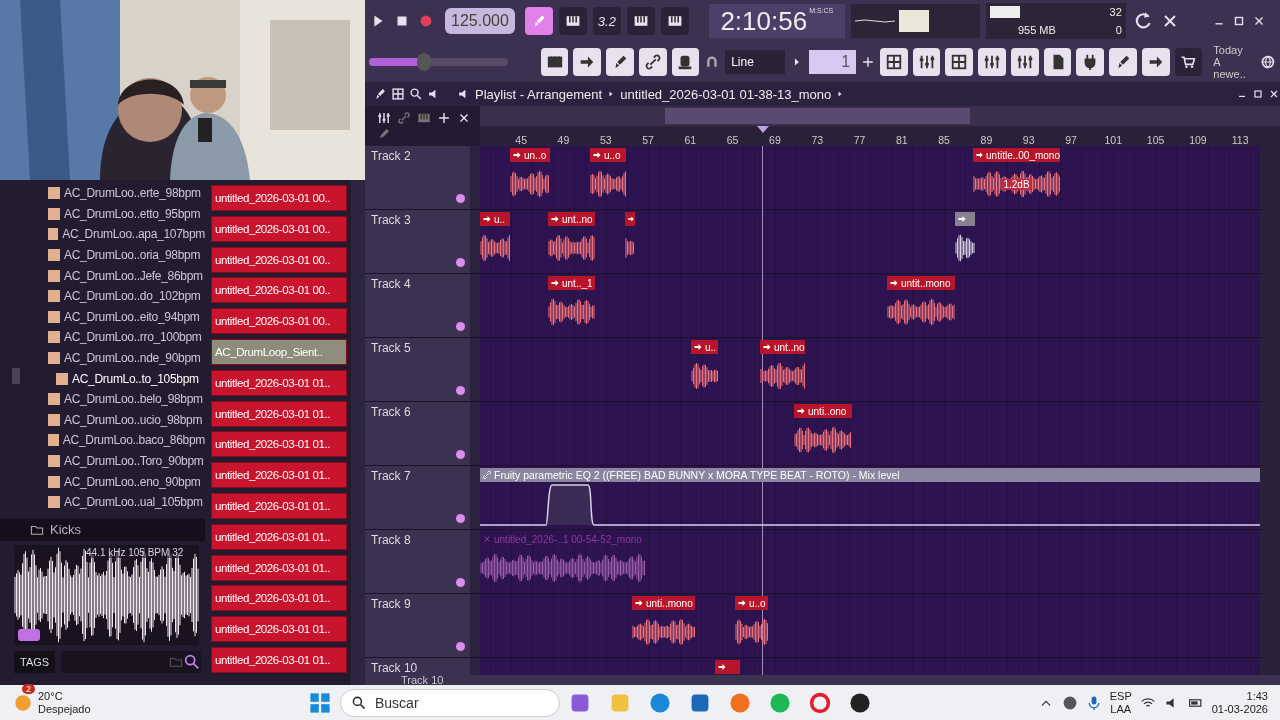  I want to click on file-name: AC_DrumLoo..Toro_90bpm, so click(134, 461).